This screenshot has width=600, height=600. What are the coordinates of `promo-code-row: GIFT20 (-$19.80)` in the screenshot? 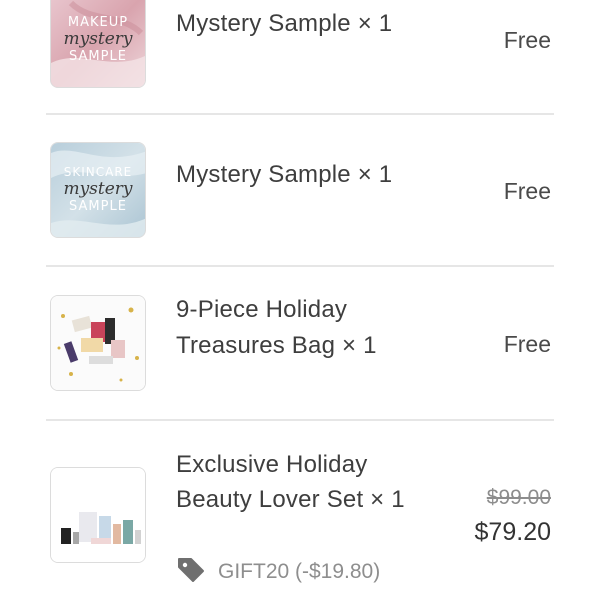 It's located at (278, 572).